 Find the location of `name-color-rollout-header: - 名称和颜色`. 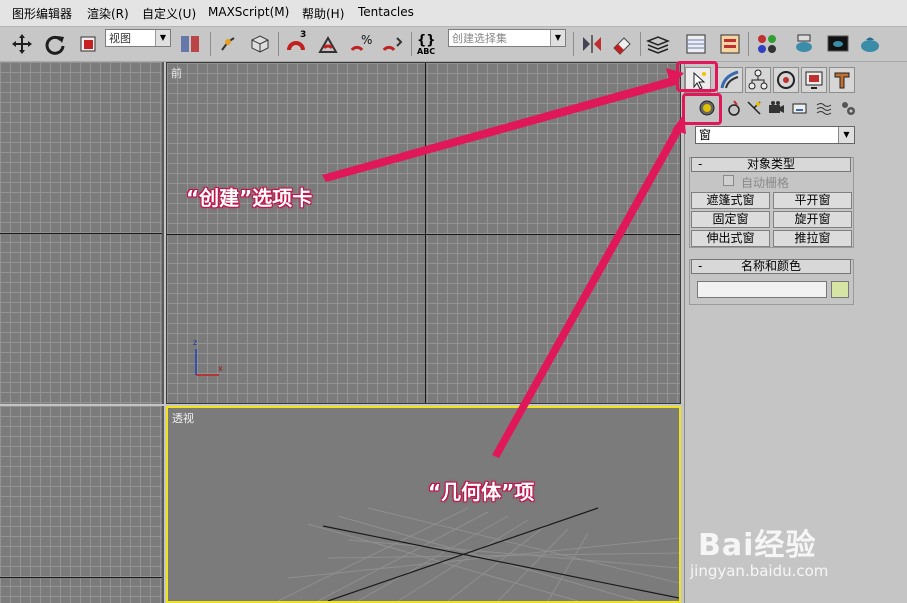

name-color-rollout-header: - 名称和颜色 is located at coordinates (771, 266).